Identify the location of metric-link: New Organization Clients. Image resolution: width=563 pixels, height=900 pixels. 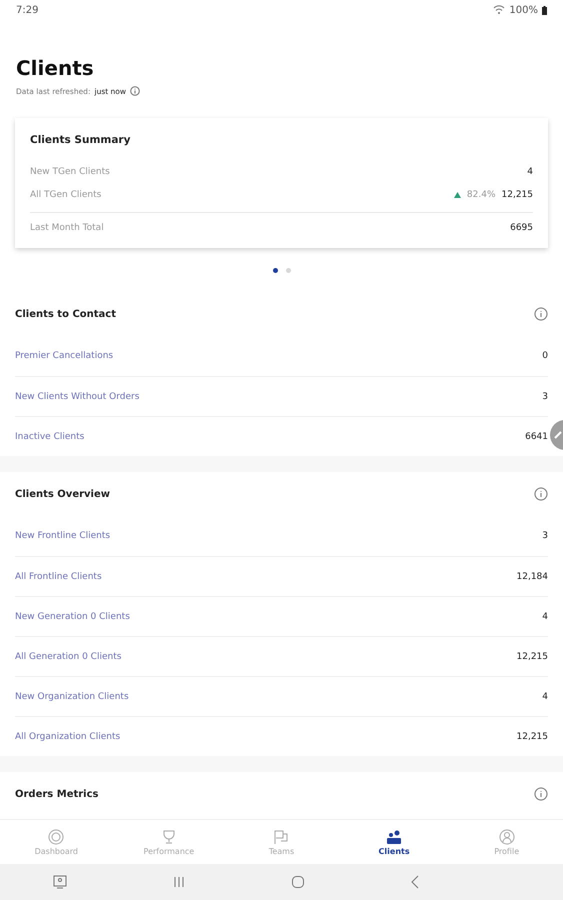
(72, 697).